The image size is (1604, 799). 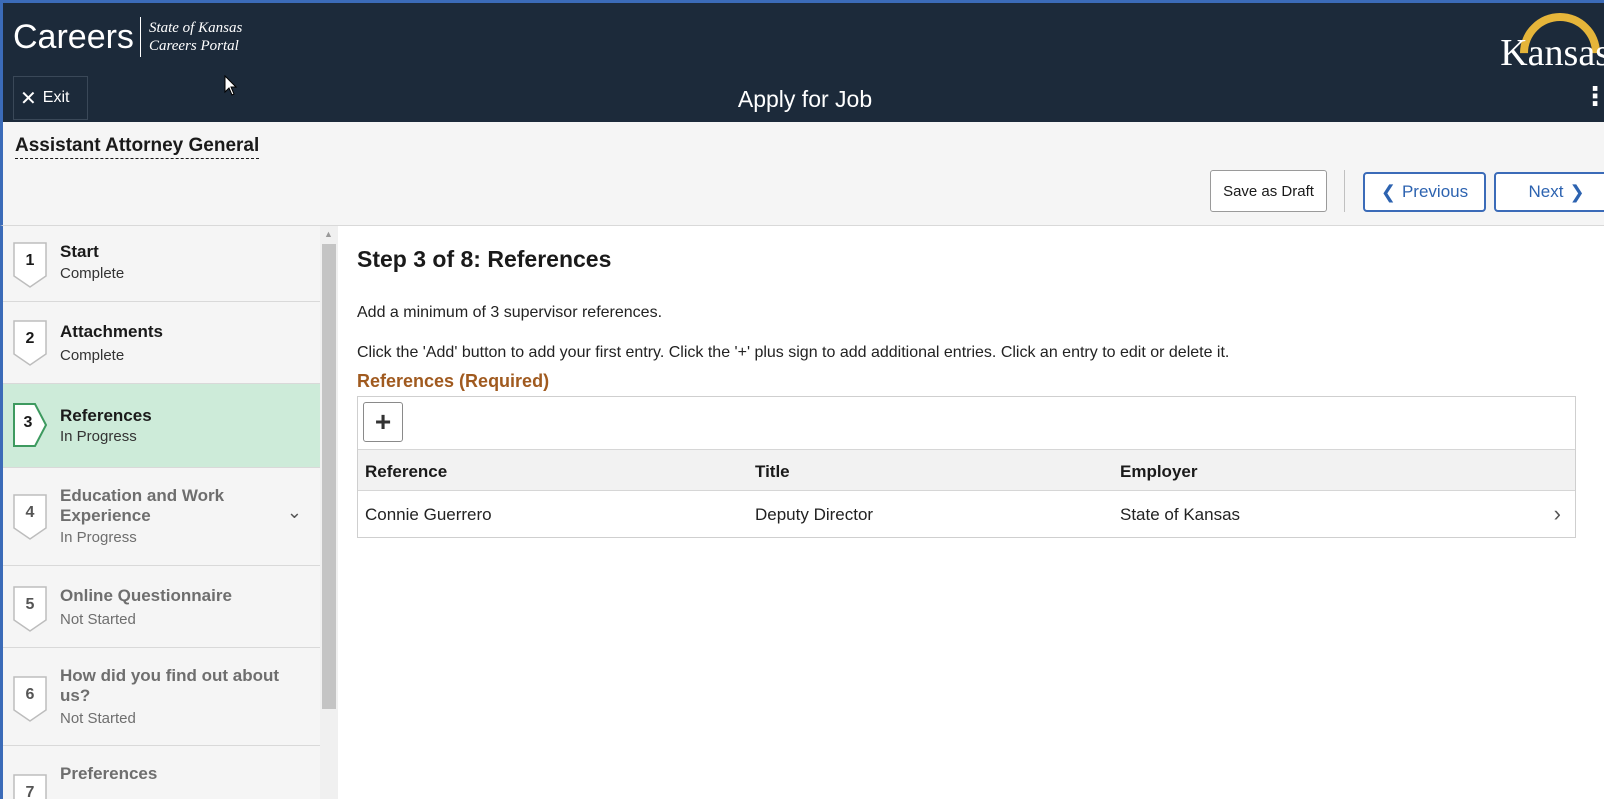 I want to click on kansas-logo: Kansas, so click(x=1549, y=43).